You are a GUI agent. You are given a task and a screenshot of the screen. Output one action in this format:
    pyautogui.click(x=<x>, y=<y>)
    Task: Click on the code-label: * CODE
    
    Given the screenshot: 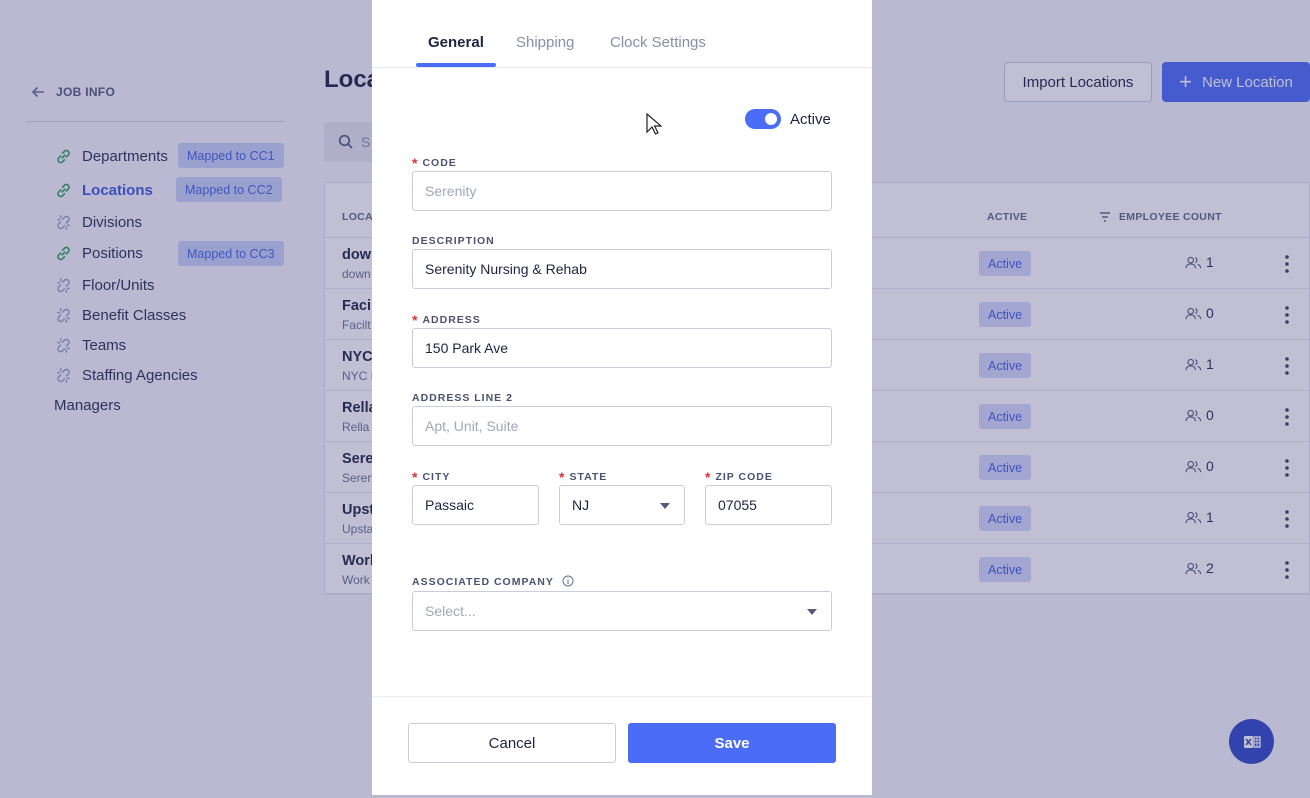 What is the action you would take?
    pyautogui.click(x=434, y=163)
    